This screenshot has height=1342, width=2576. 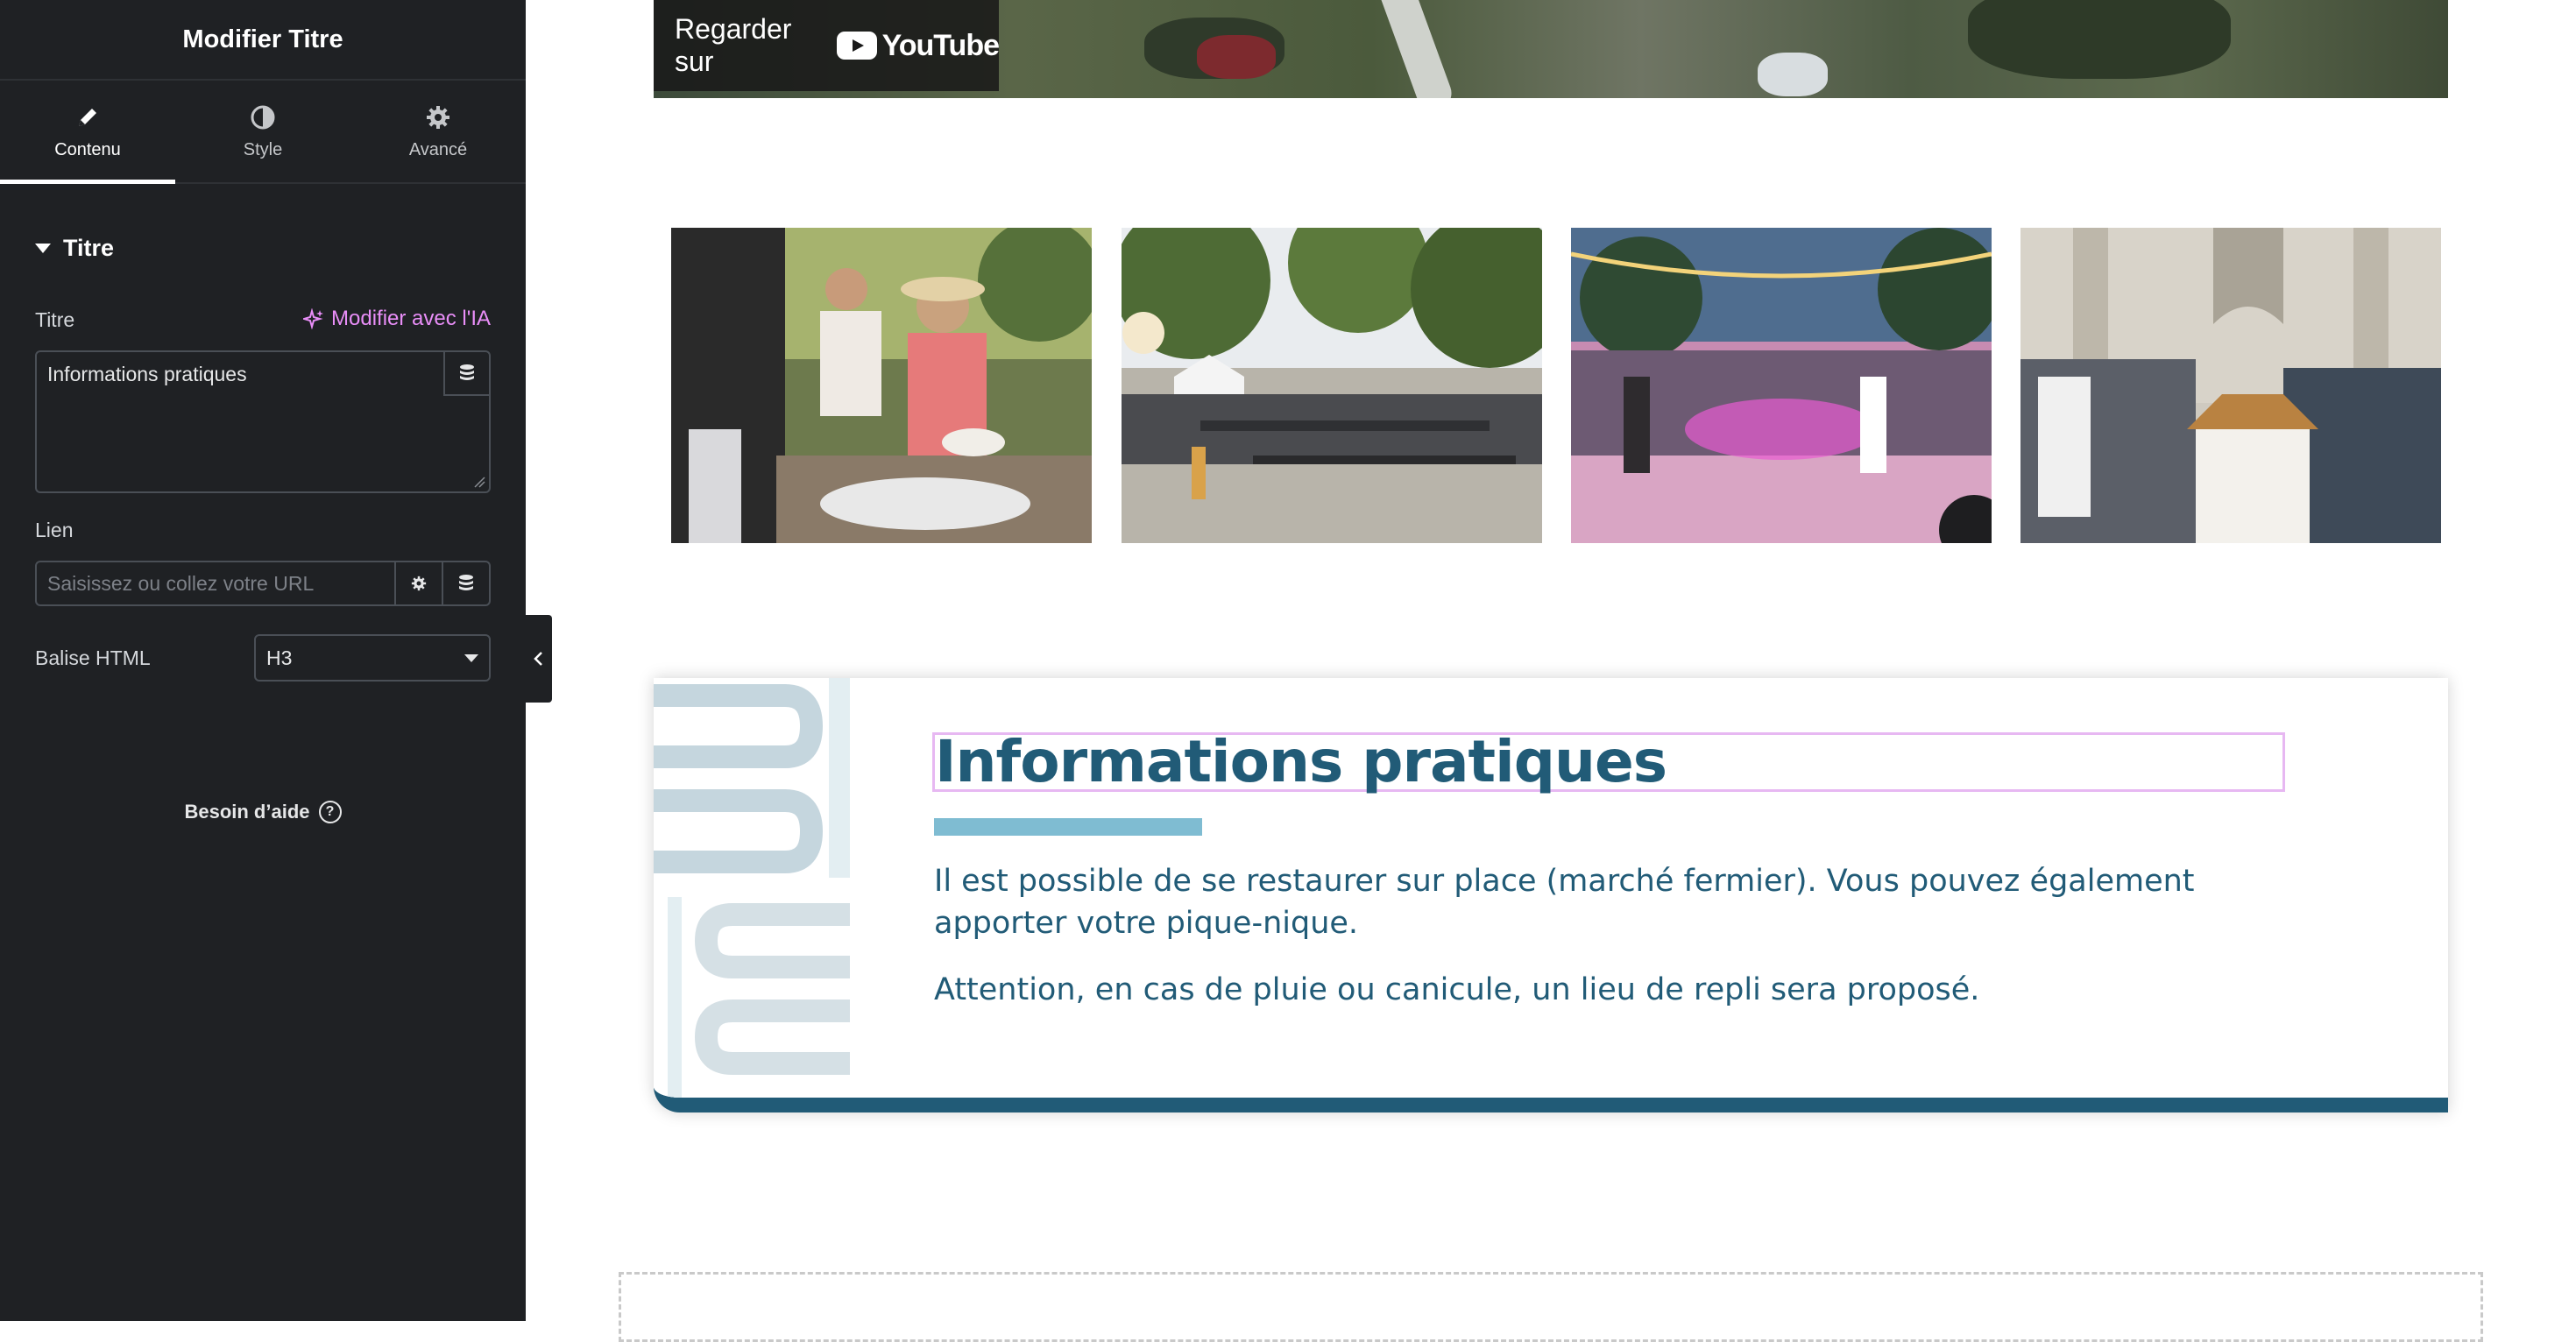 I want to click on dynamic-tags-button, so click(x=466, y=374).